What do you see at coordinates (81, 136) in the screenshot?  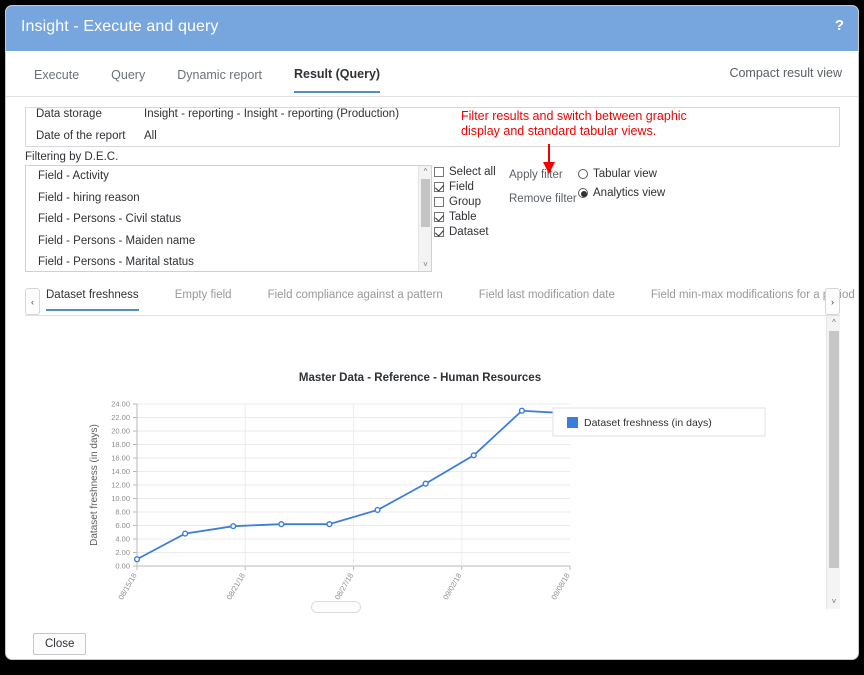 I see `date-of-report-label: Date of the report` at bounding box center [81, 136].